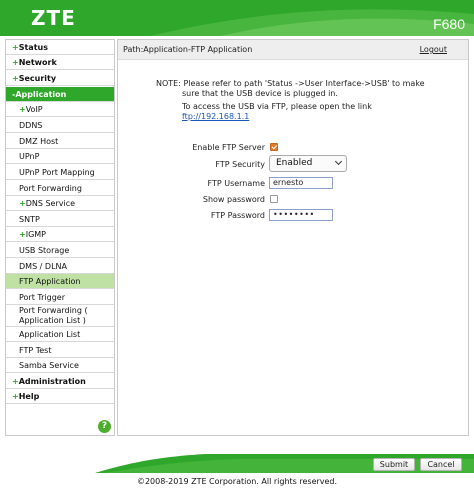 The image size is (474, 493). Describe the element at coordinates (60, 250) in the screenshot. I see `sidebar-item-usb-storage: USB Storage` at that location.